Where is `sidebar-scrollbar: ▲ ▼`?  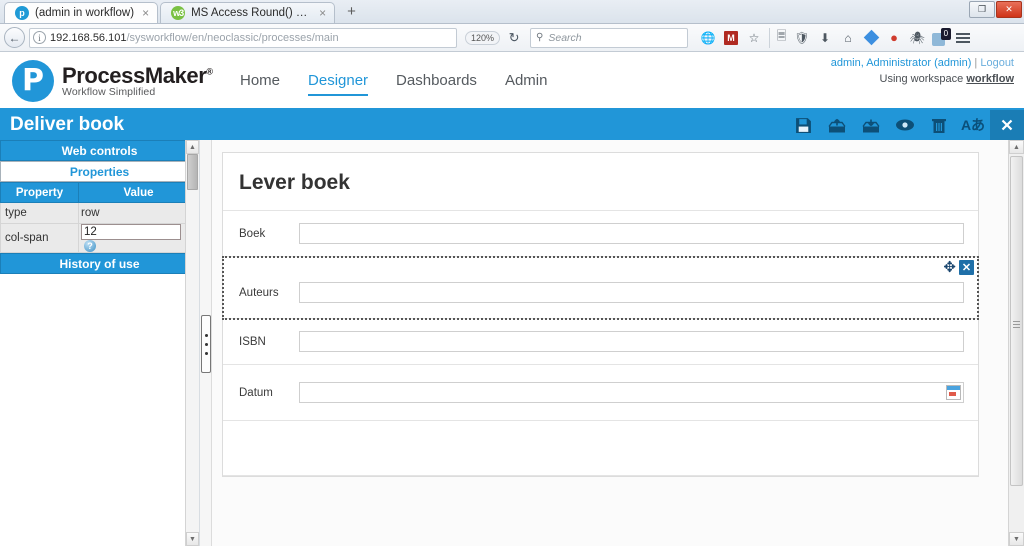
sidebar-scrollbar: ▲ ▼ is located at coordinates (192, 343).